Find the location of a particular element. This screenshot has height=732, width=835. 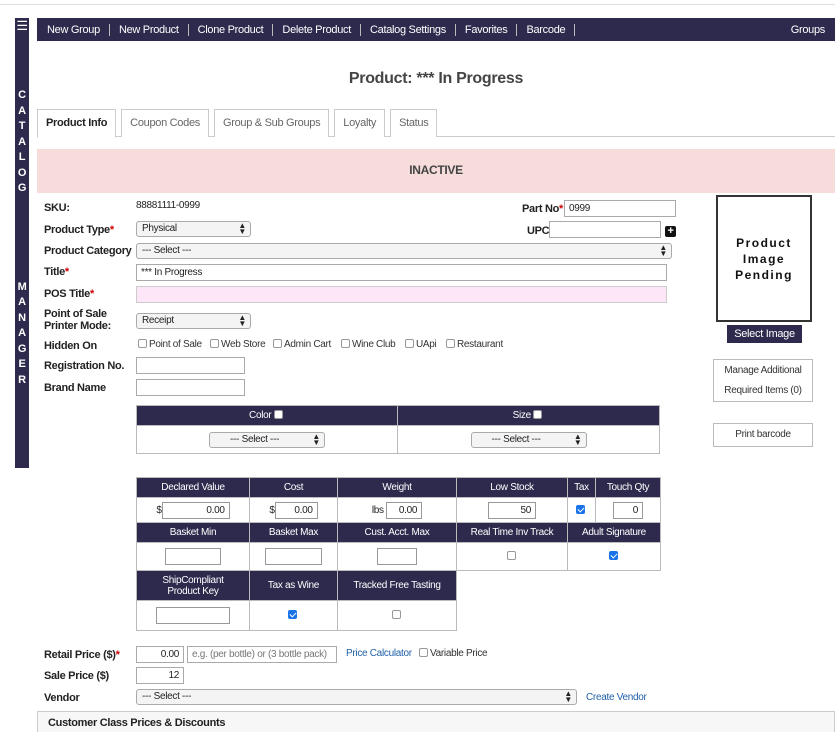

product-category-select: --- Select --- ▲ ▼ is located at coordinates (404, 251).